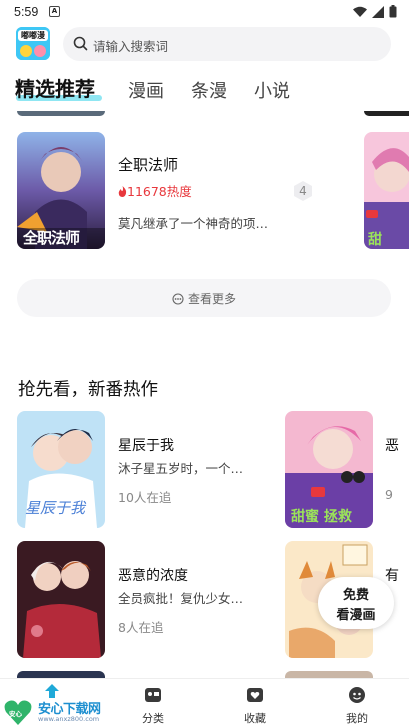 Image resolution: width=409 pixels, height=728 pixels. Describe the element at coordinates (153, 695) in the screenshot. I see `category-icon` at that location.